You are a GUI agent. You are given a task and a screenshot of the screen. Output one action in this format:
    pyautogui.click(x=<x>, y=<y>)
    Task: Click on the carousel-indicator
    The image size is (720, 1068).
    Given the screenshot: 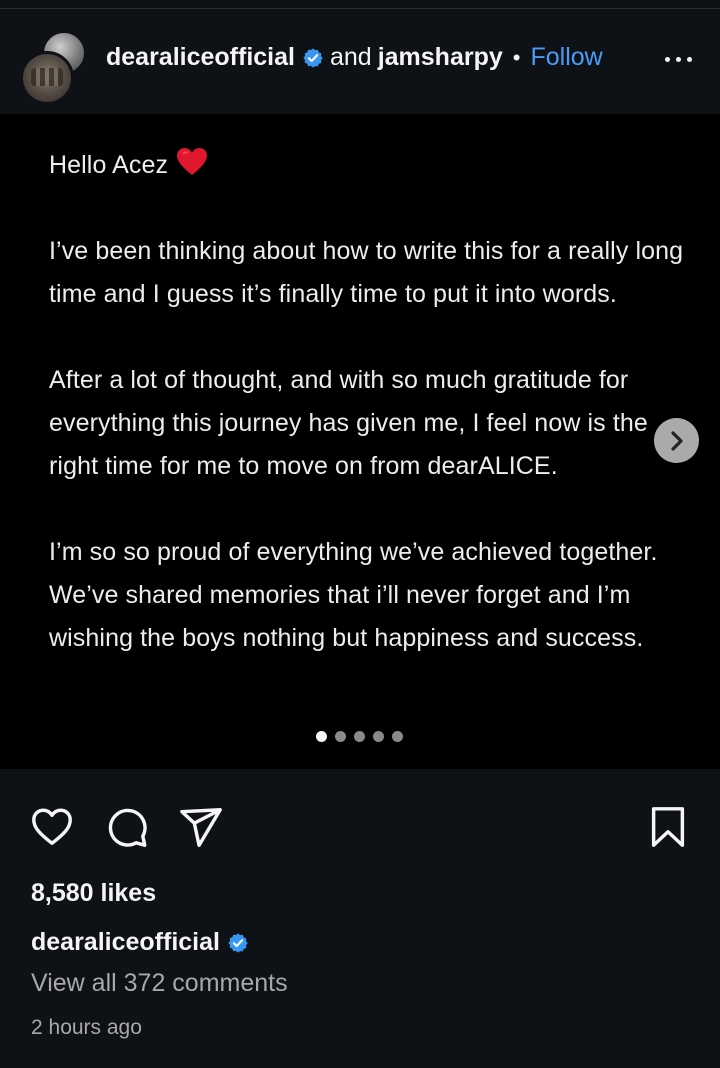 What is the action you would take?
    pyautogui.click(x=359, y=736)
    